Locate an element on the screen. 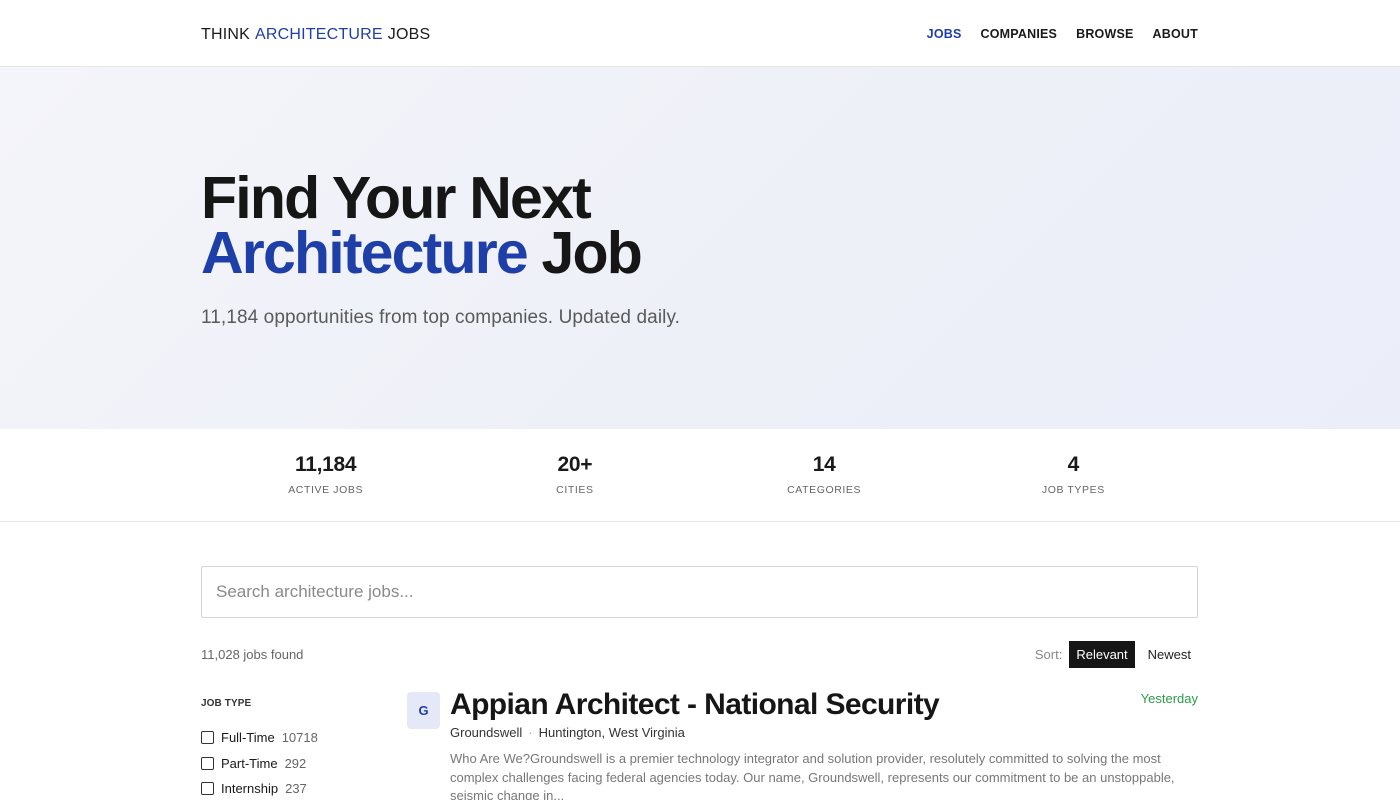 This screenshot has height=800, width=1400. stat-cities: 20+ CITIES is located at coordinates (574, 475).